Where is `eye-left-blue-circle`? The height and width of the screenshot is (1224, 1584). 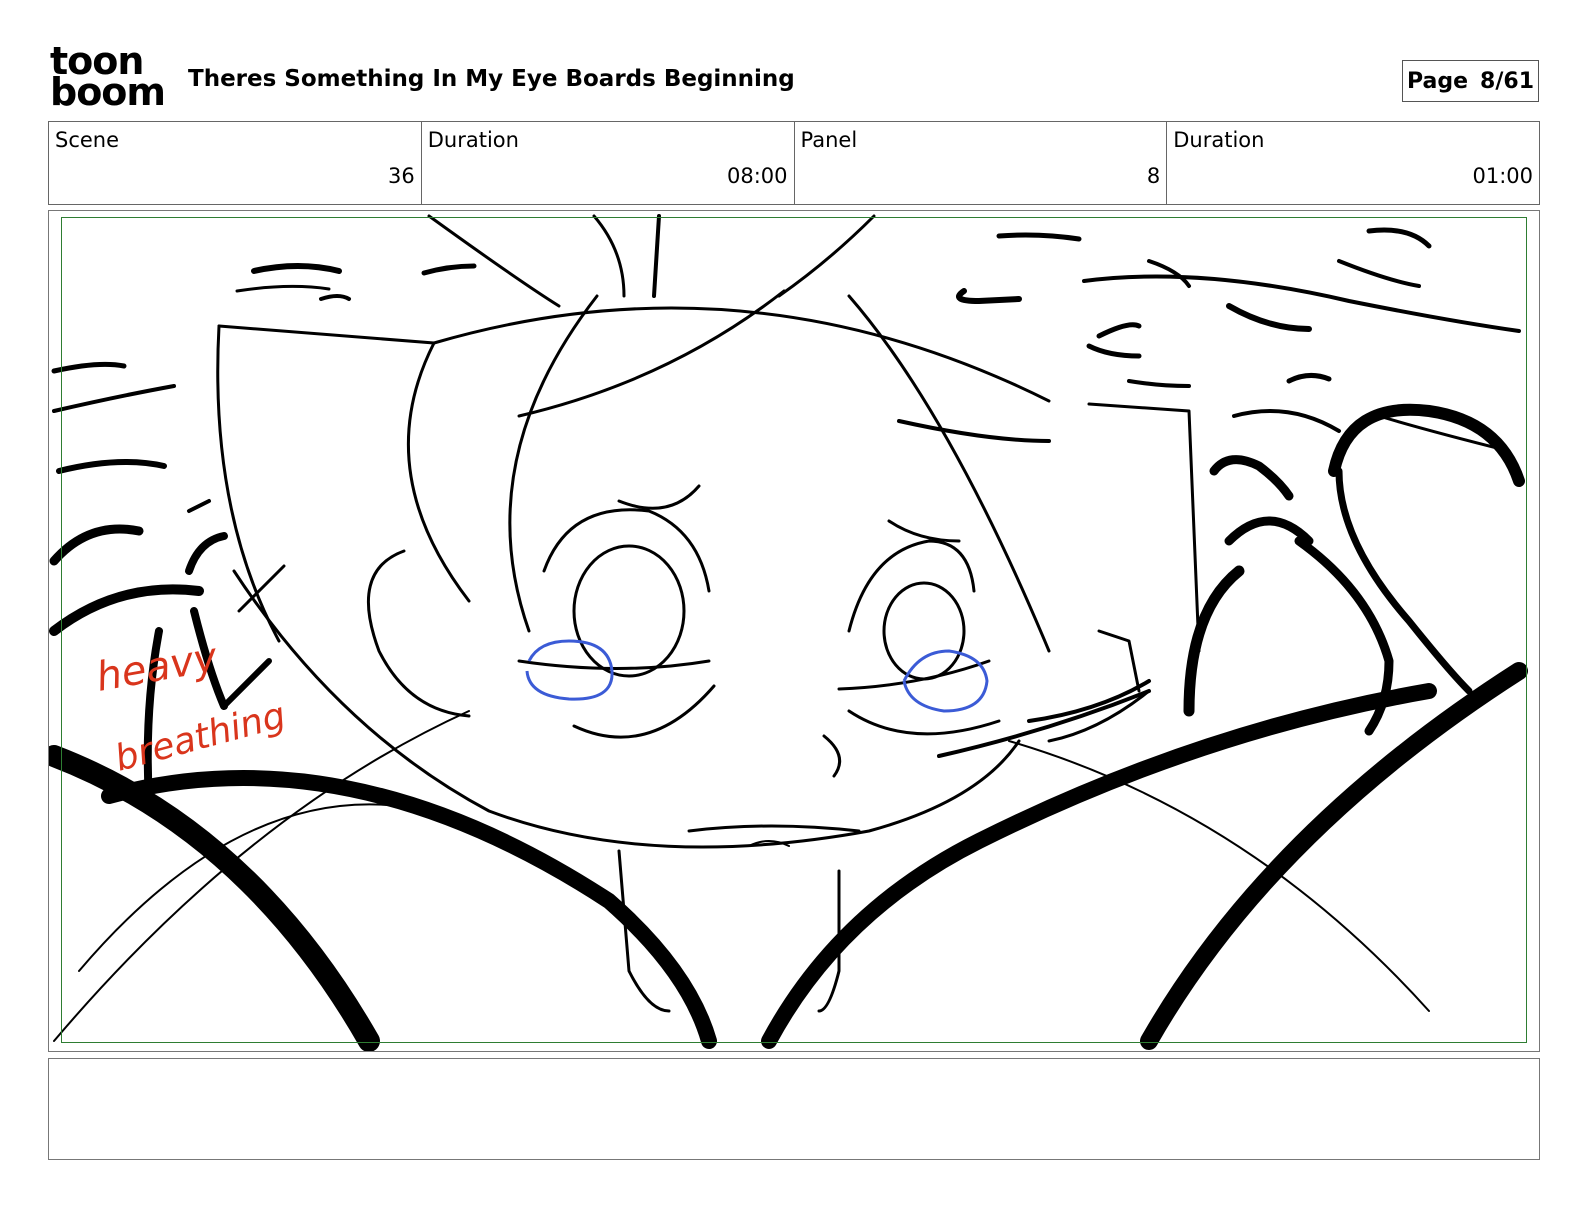
eye-left-blue-circle is located at coordinates (569, 670).